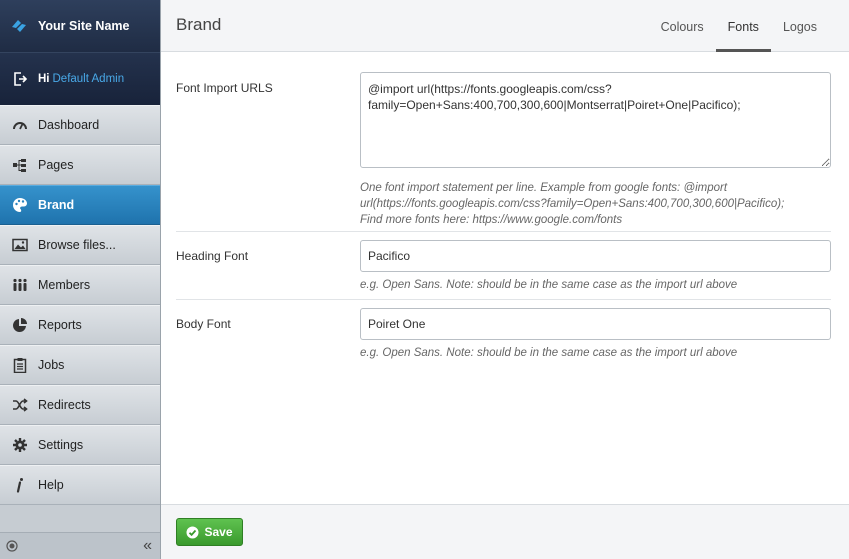 Image resolution: width=849 pixels, height=559 pixels. I want to click on page-header: Brand Colours Fonts Logos, so click(505, 26).